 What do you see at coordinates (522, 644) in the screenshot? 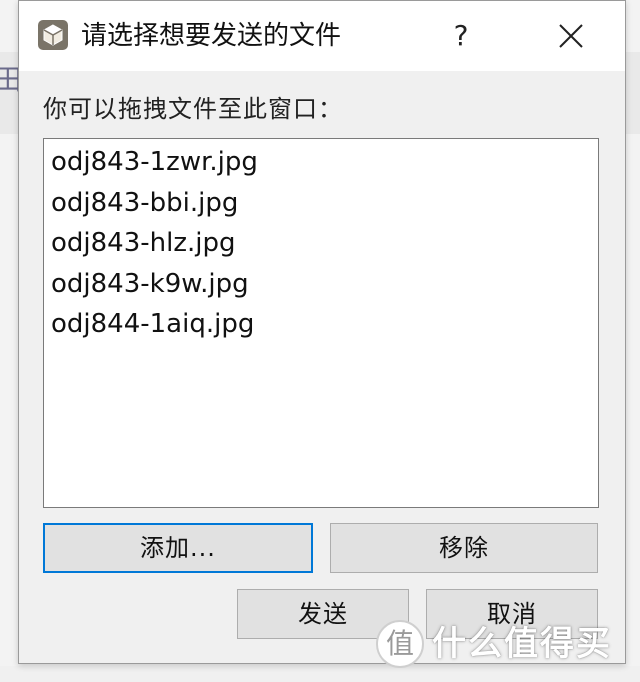
I see `watermark-text: 什么值得买` at bounding box center [522, 644].